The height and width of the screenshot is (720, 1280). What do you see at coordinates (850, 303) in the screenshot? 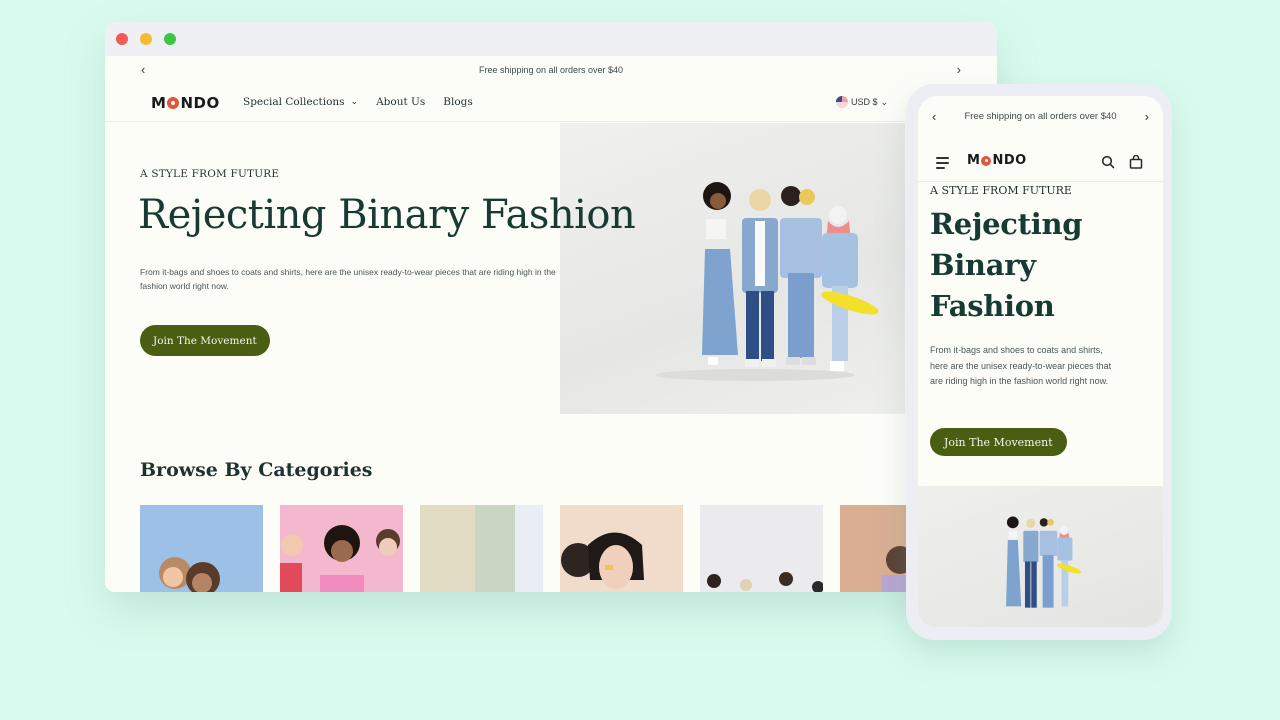
I see `skateboard` at bounding box center [850, 303].